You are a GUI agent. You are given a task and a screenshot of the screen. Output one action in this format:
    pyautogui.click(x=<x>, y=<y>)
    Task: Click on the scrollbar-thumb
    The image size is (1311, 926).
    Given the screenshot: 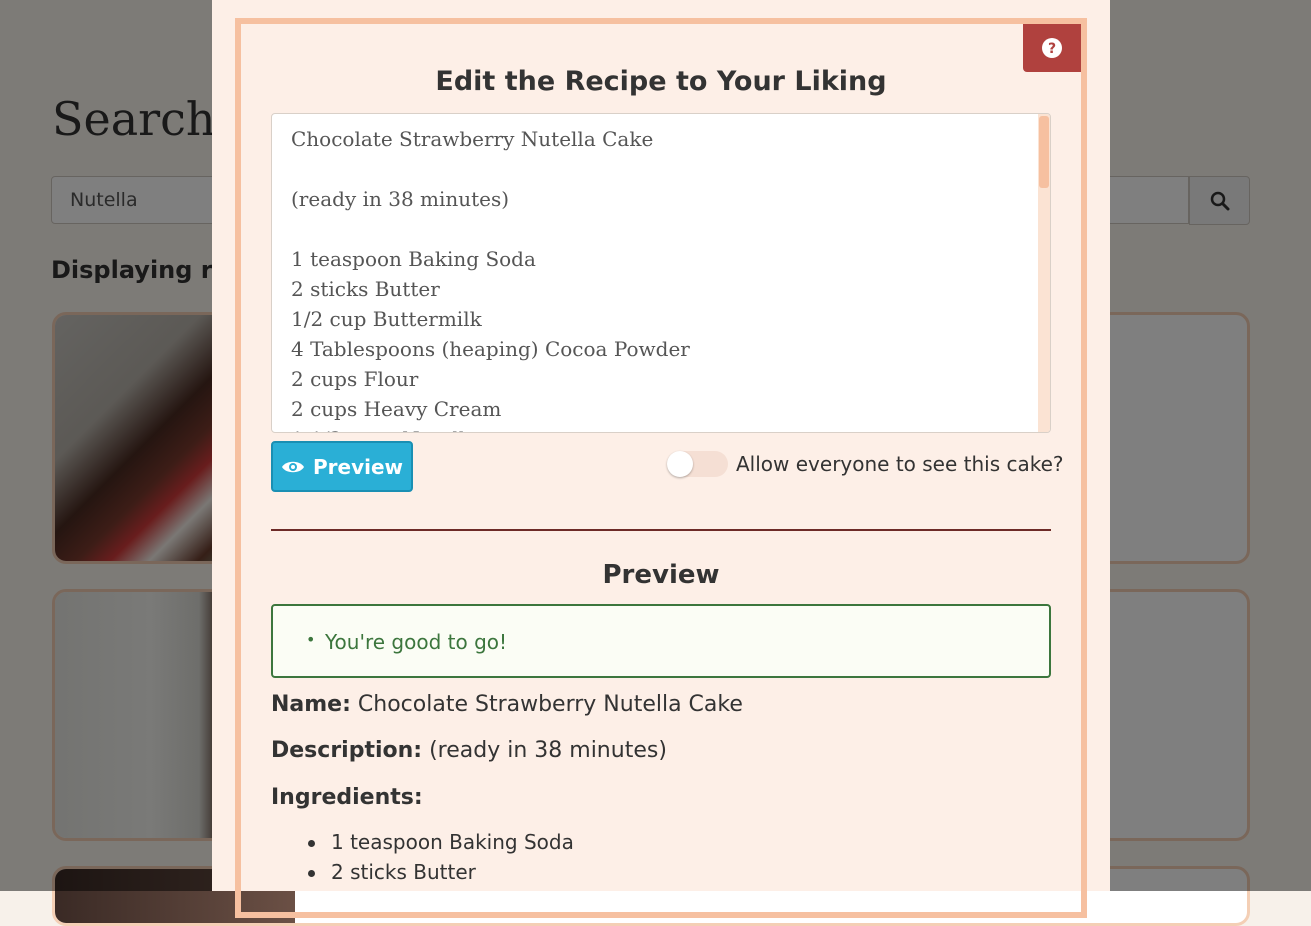 What is the action you would take?
    pyautogui.click(x=1044, y=152)
    